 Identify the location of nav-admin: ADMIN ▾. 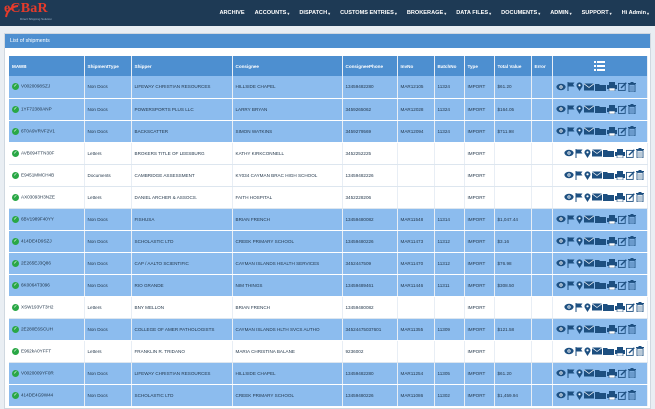
(560, 13).